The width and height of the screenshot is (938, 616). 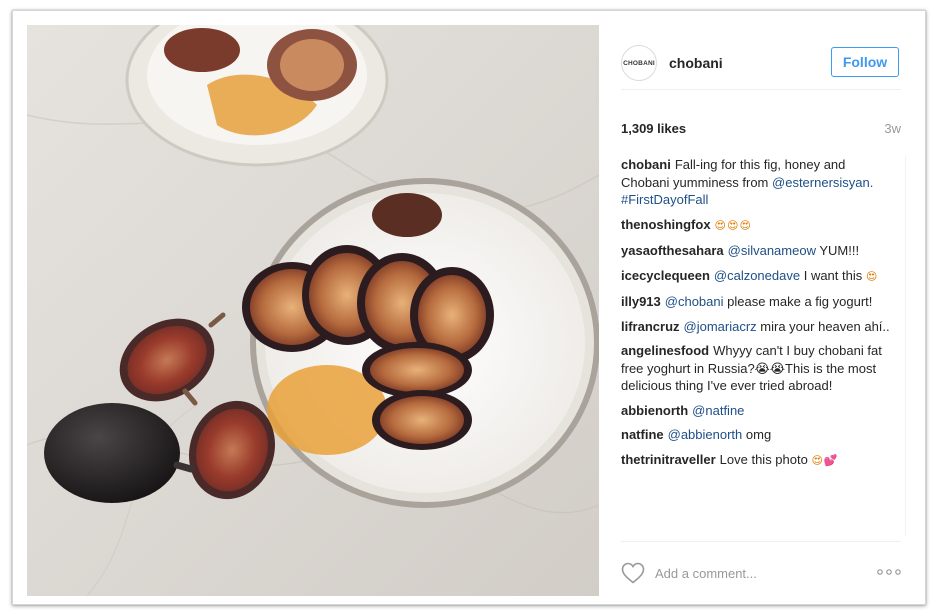 I want to click on comment-mention: @chobani, so click(x=694, y=301).